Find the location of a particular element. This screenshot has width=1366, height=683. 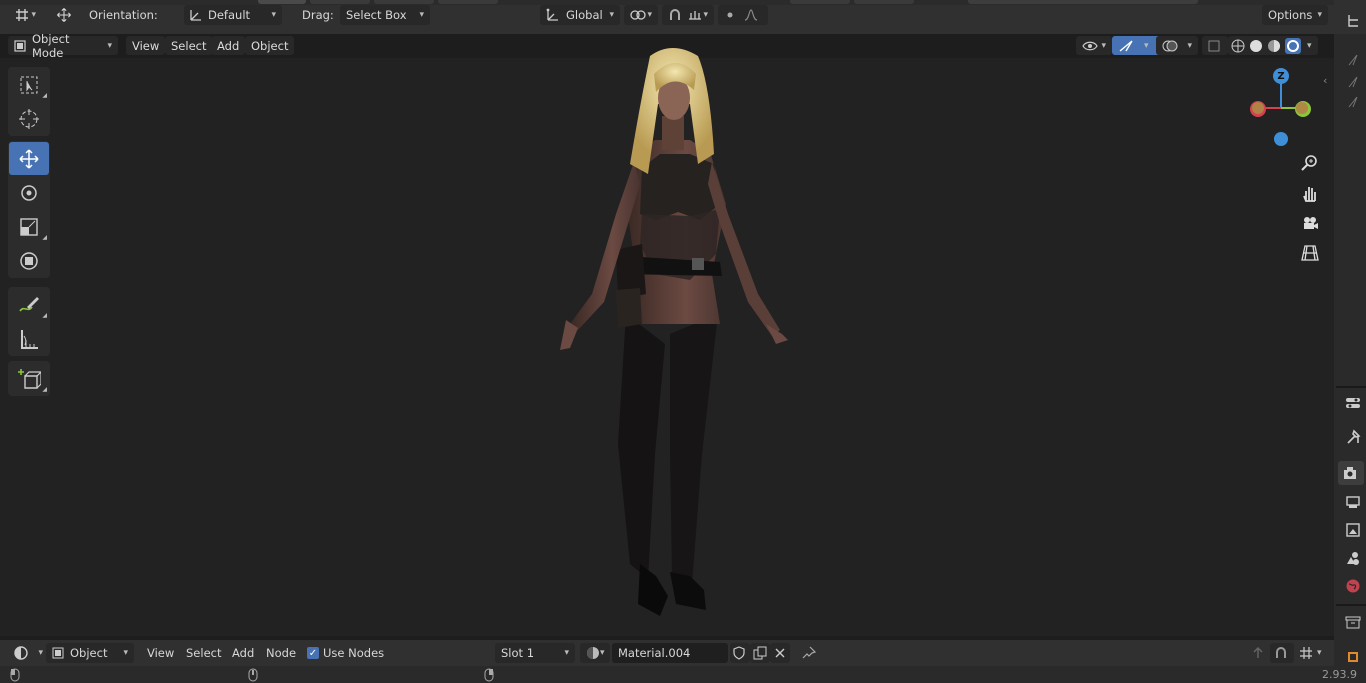

cursor-tool is located at coordinates (29, 118).